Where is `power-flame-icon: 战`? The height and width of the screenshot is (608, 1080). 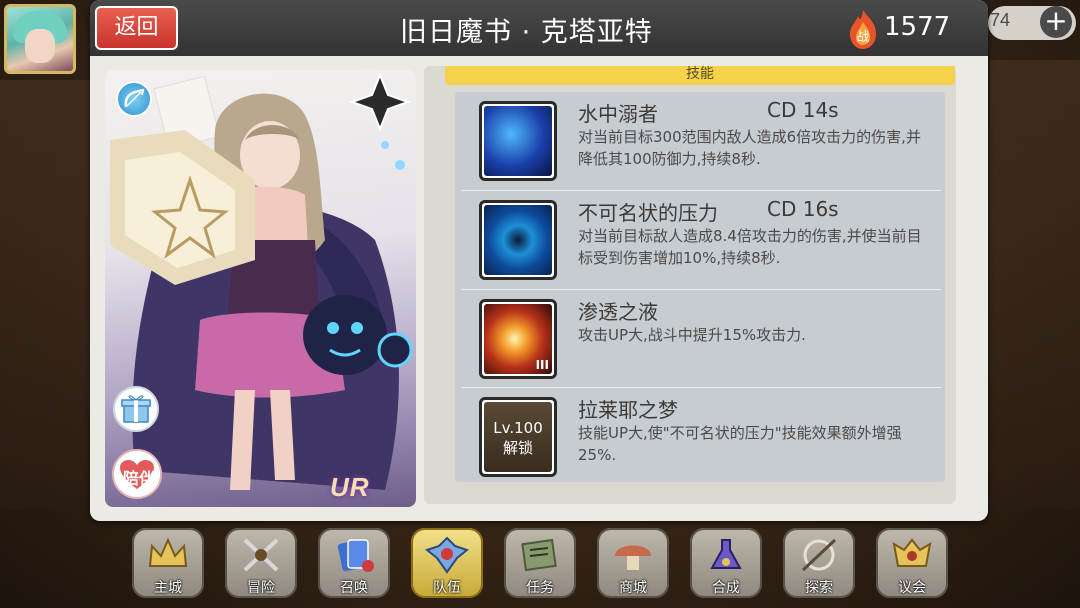 power-flame-icon: 战 is located at coordinates (863, 29).